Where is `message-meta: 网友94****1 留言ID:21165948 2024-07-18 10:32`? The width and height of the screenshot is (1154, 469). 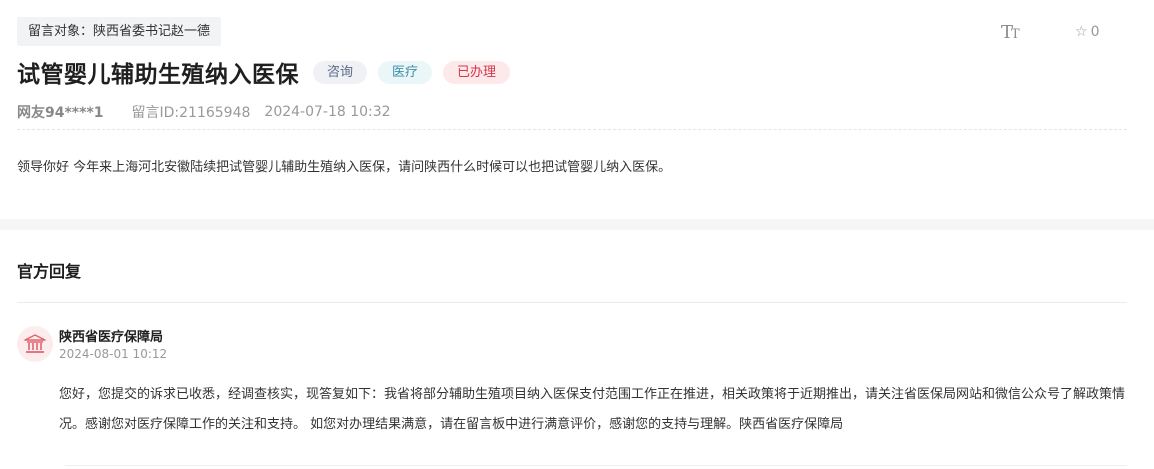
message-meta: 网友94****1 留言ID:21165948 2024-07-18 10:32 is located at coordinates (204, 112).